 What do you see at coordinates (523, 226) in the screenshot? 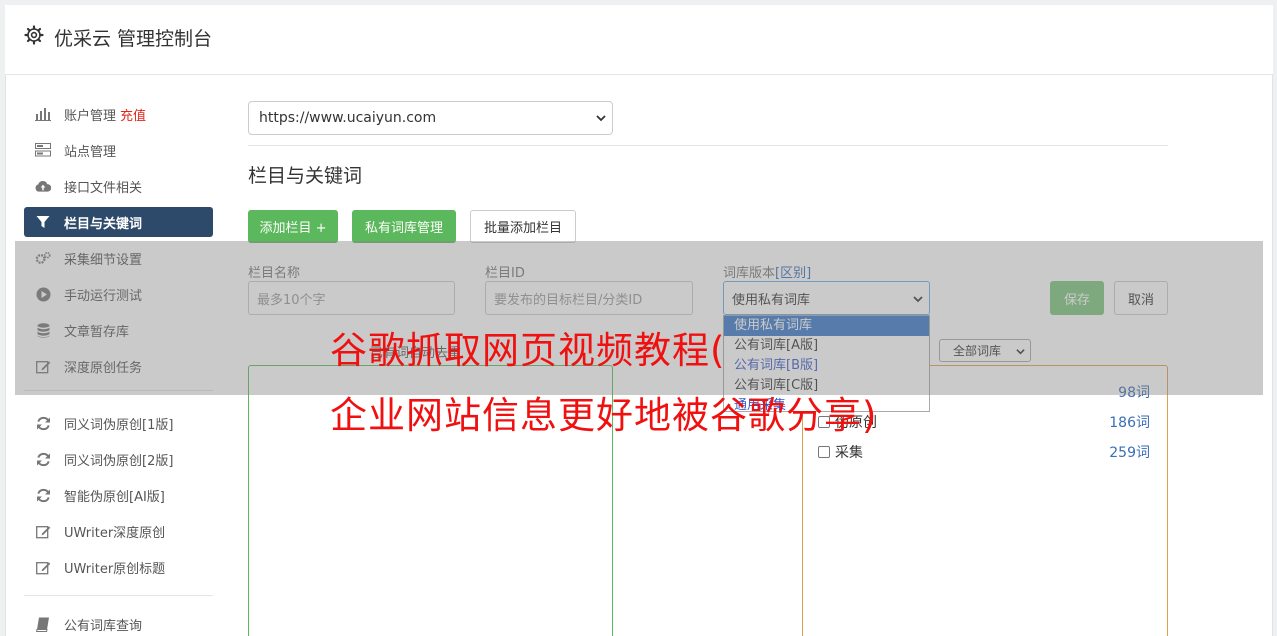
I see `batch-add-button: 批量添加栏目` at bounding box center [523, 226].